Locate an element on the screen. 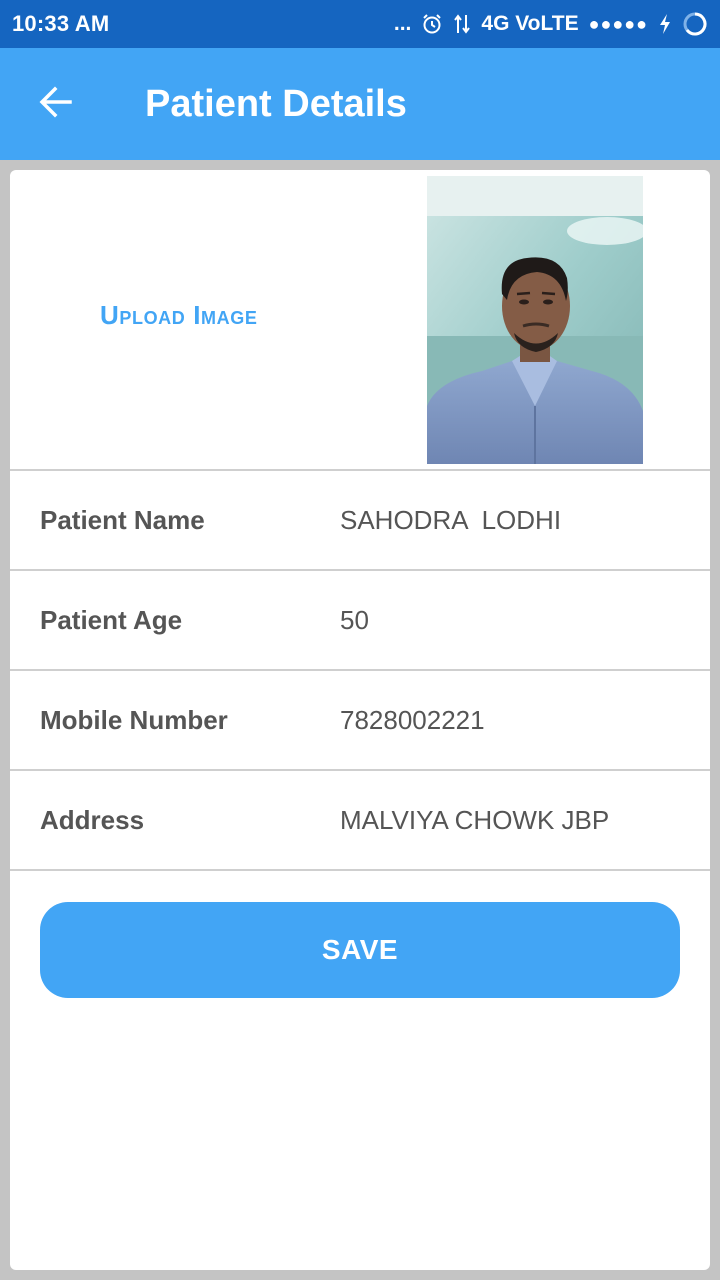  patient-name-label: Patient Name is located at coordinates (122, 519).